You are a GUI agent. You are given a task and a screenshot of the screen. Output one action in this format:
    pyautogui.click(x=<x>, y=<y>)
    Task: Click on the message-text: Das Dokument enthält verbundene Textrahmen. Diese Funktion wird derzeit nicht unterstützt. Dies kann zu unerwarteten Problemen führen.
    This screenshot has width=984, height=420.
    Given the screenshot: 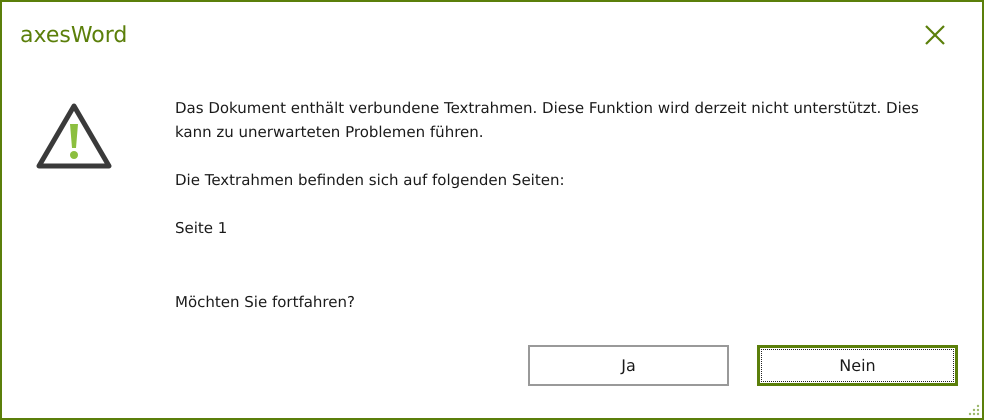 What is the action you would take?
    pyautogui.click(x=547, y=120)
    